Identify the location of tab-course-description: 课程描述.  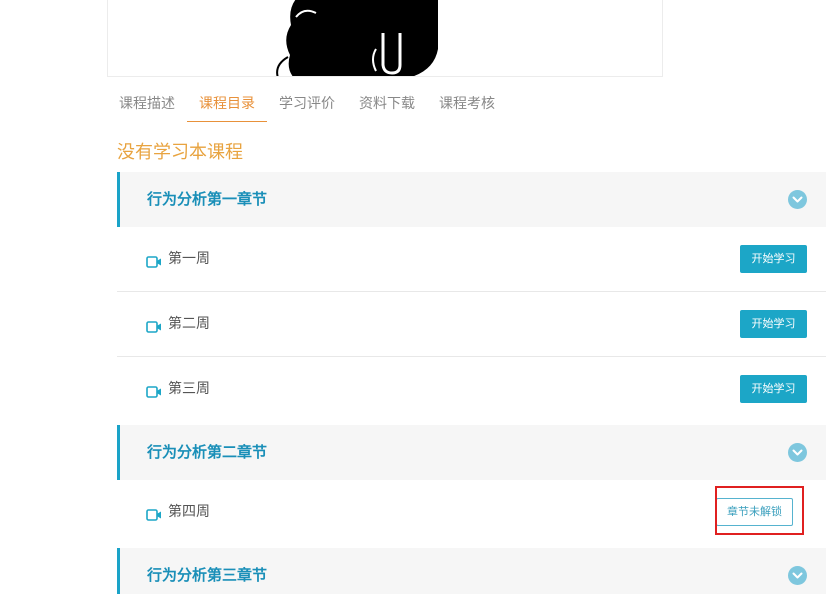
(147, 104).